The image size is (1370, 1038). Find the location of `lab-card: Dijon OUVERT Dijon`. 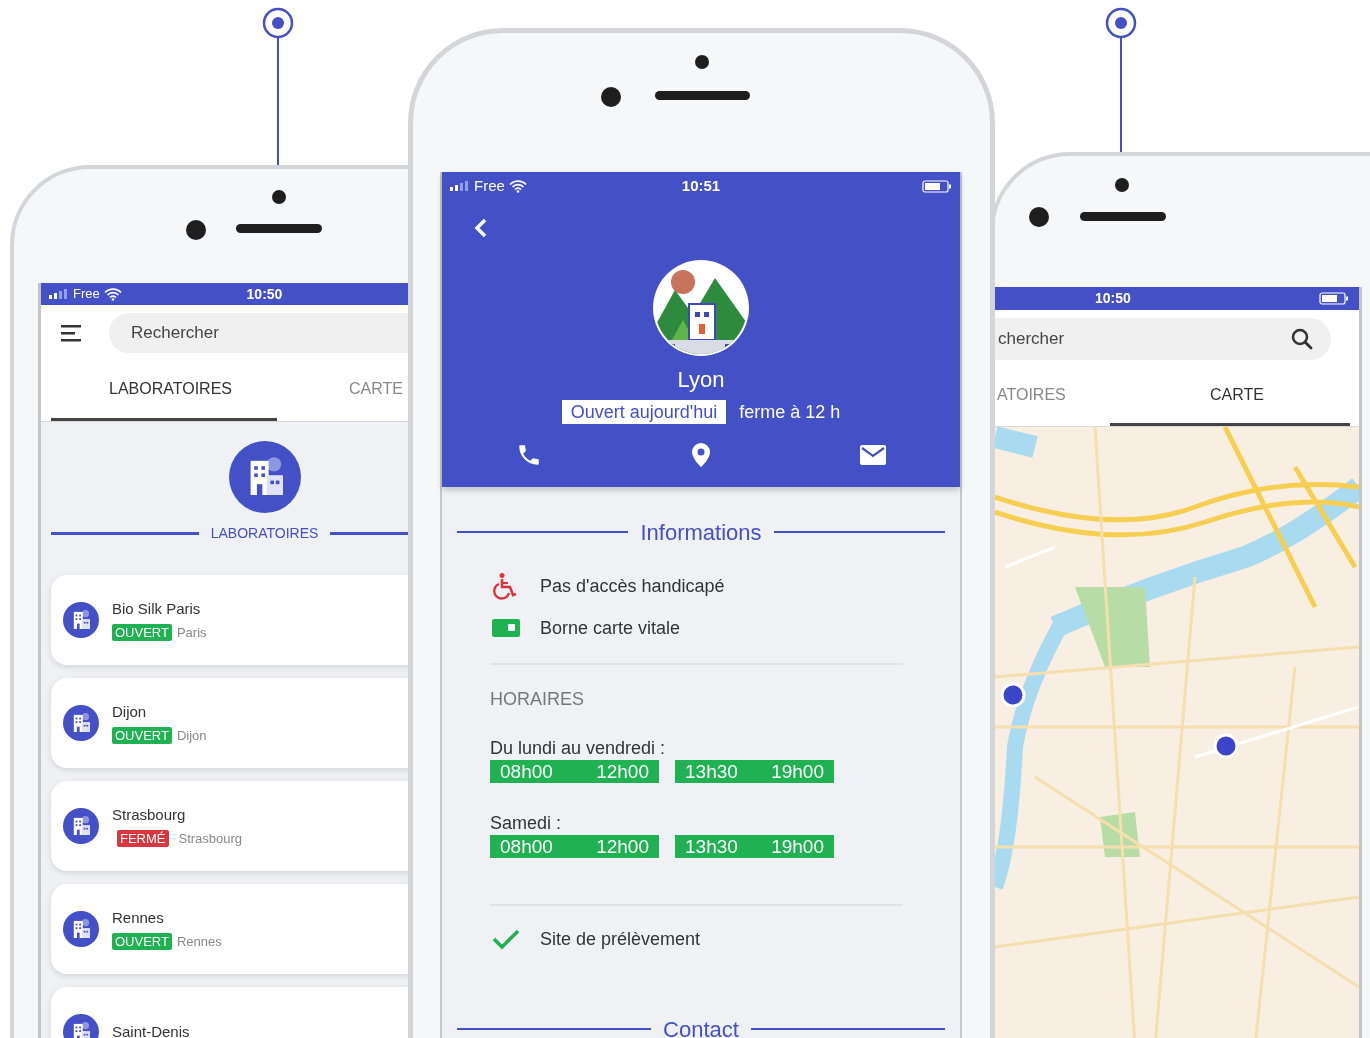

lab-card: Dijon OUVERT Dijon is located at coordinates (230, 723).